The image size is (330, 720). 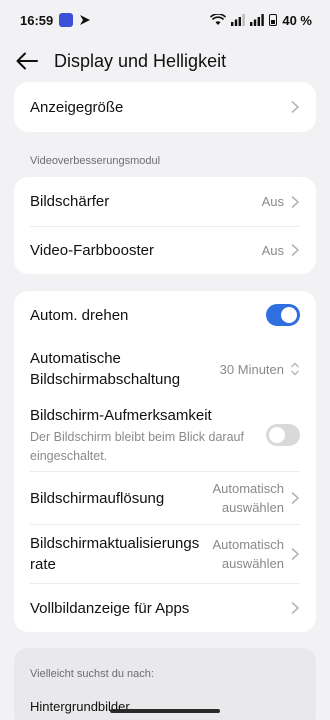 What do you see at coordinates (92, 674) in the screenshot?
I see `suggestions-header: Vielleicht suchst du nach:` at bounding box center [92, 674].